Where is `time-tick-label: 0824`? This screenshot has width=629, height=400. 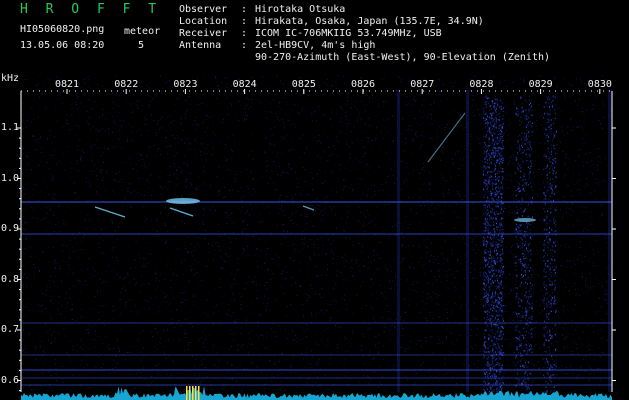
time-tick-label: 0824 is located at coordinates (244, 84).